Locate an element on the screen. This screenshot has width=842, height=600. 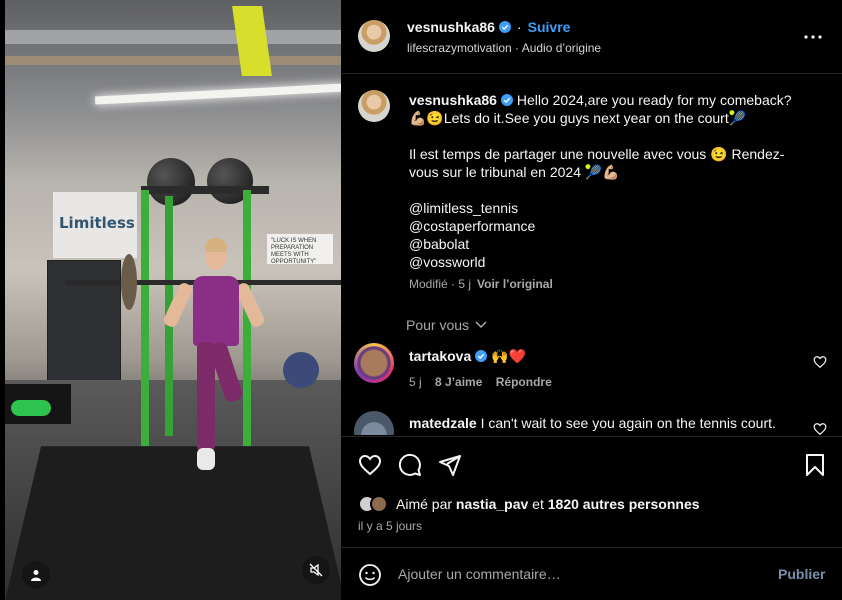
gym-equipment is located at coordinates (301, 370).